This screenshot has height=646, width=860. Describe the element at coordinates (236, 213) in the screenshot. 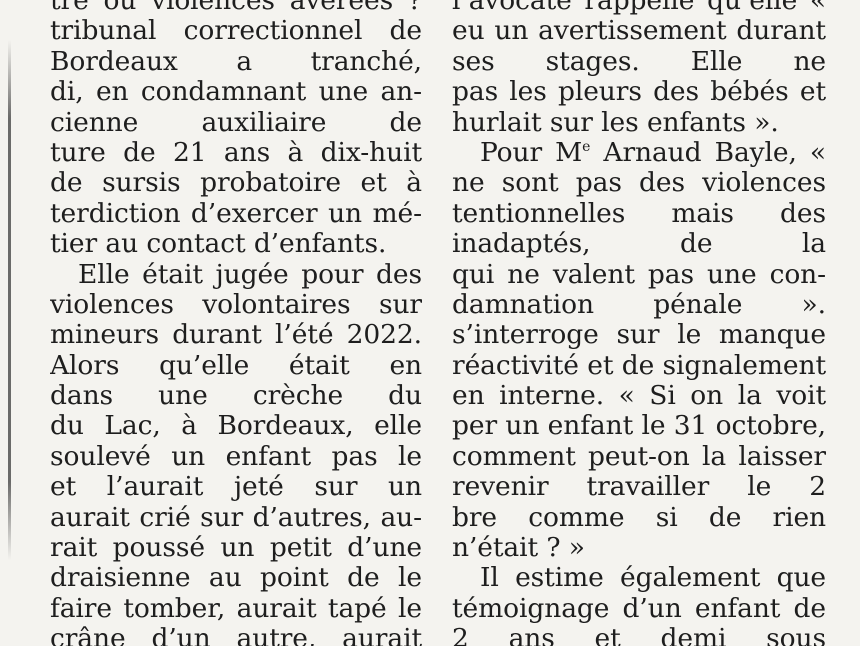

I see `text-line: terdiction d’exercer un mé-` at that location.